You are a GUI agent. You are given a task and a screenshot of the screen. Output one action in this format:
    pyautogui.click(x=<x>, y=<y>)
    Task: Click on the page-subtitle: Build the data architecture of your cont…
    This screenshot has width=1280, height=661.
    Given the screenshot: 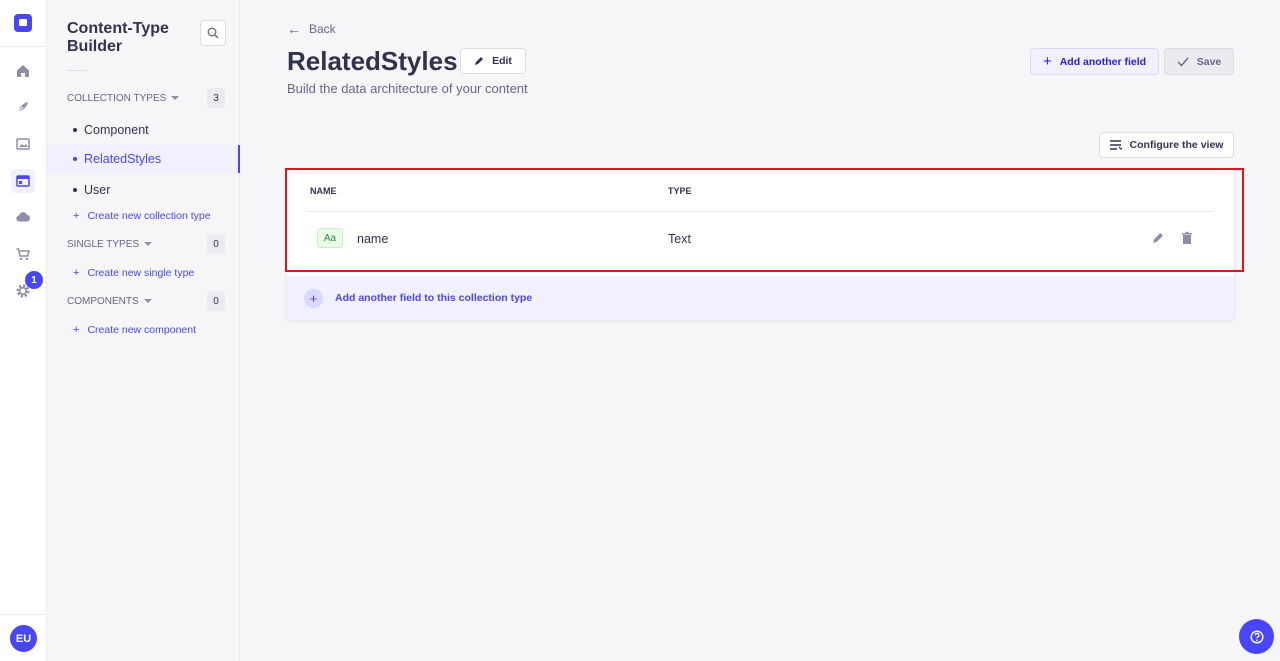 What is the action you would take?
    pyautogui.click(x=407, y=88)
    